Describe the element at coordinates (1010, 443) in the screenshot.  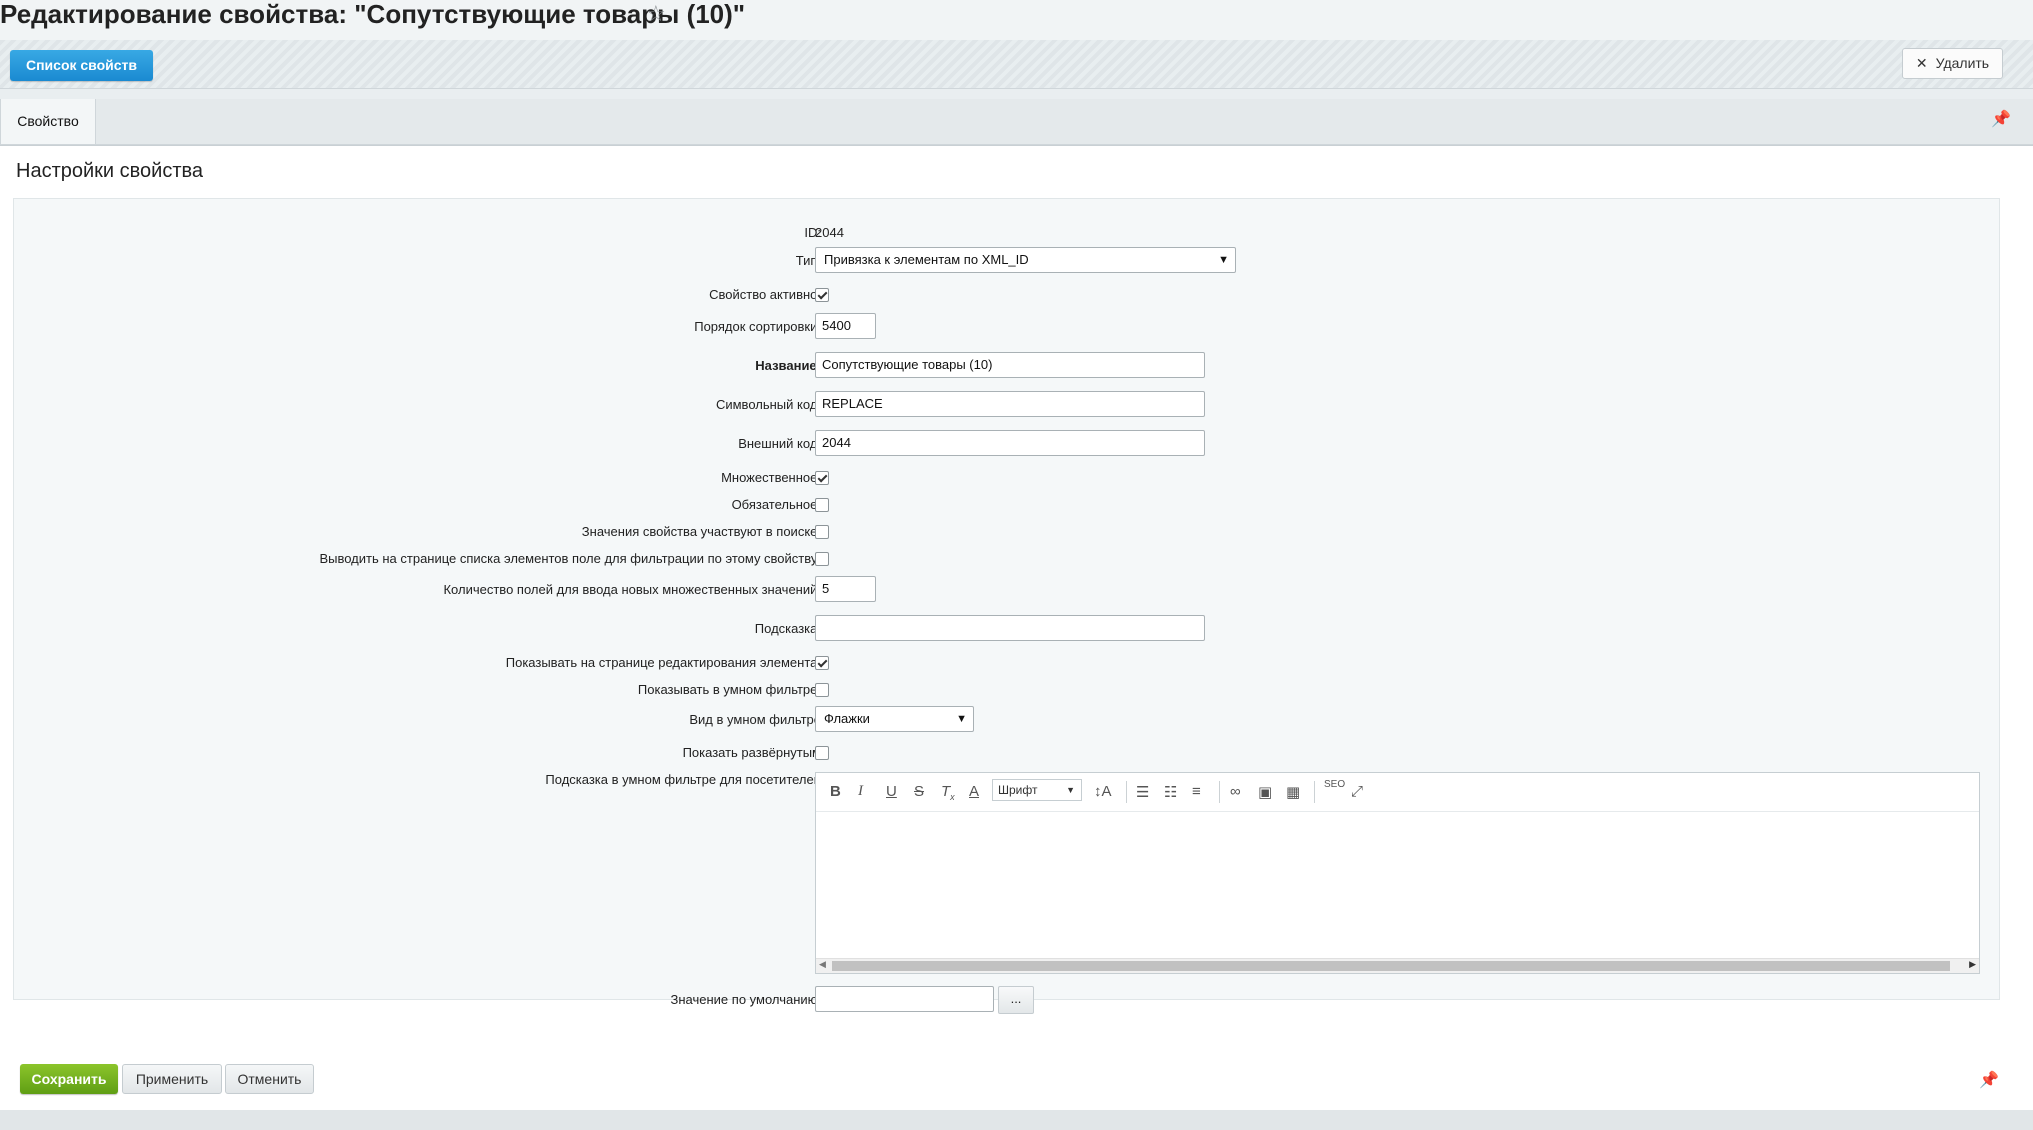
I see `xml-input: 2044` at that location.